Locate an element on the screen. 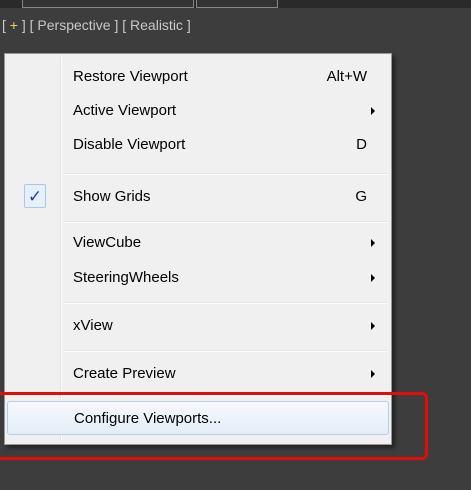 The width and height of the screenshot is (471, 490). menu-item-label: Active Viewport is located at coordinates (125, 110).